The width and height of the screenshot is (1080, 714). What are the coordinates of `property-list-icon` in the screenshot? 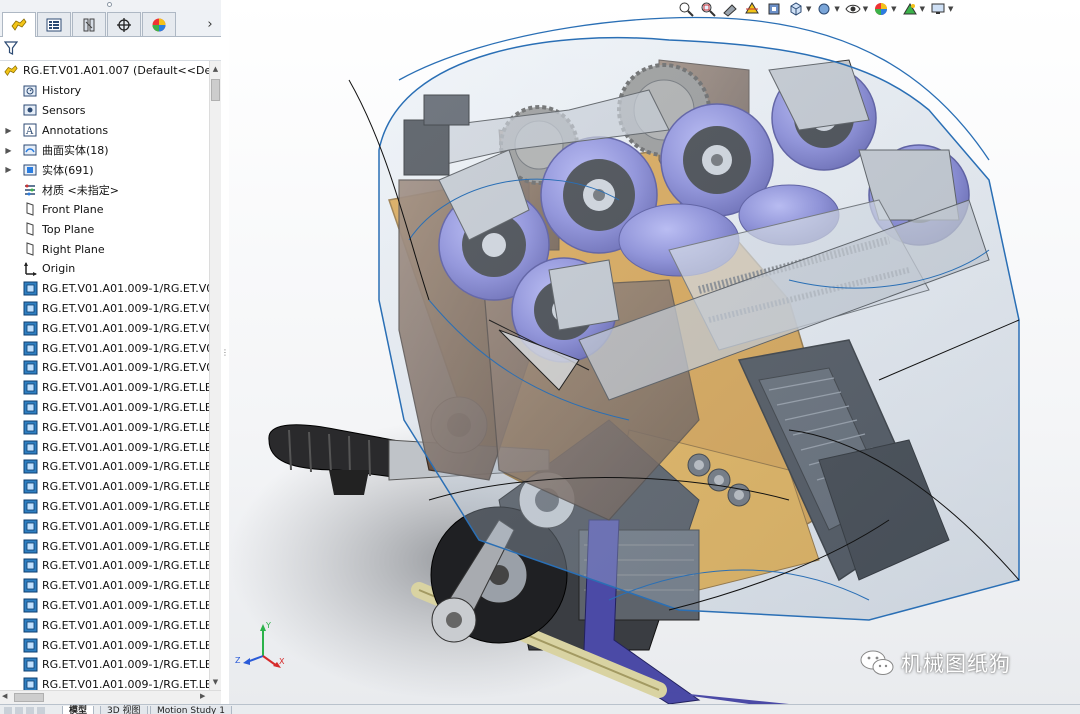 It's located at (54, 24).